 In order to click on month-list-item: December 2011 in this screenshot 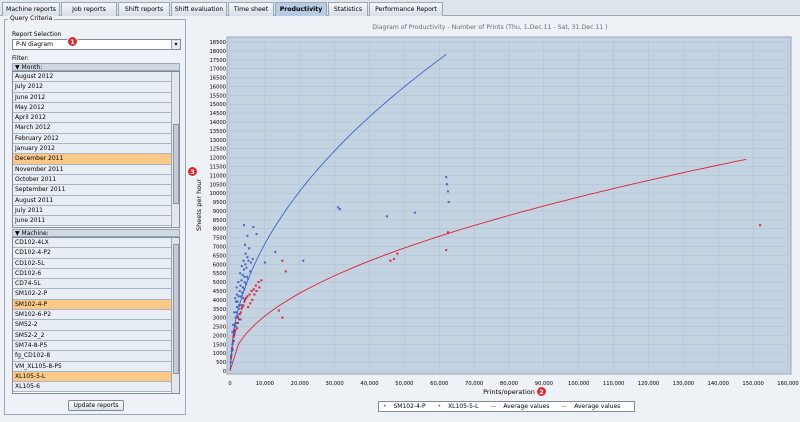, I will do `click(96, 159)`.